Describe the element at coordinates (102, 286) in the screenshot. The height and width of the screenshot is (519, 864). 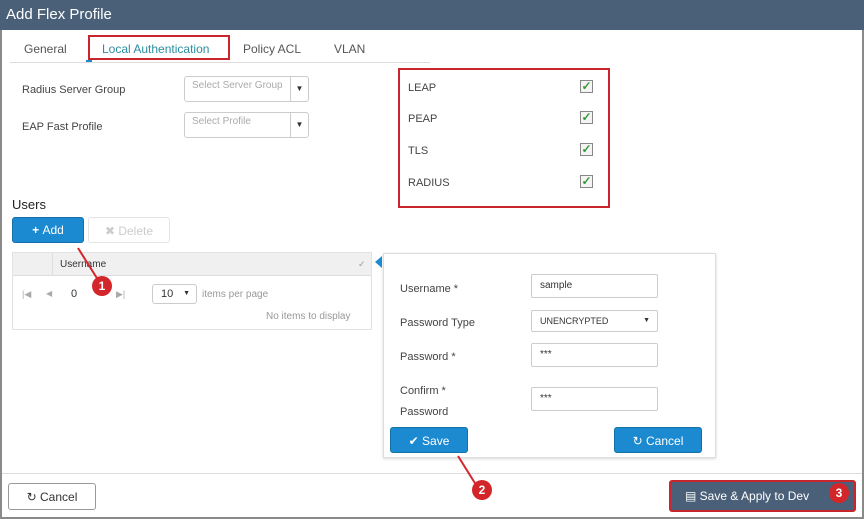
I see `callout-1: 1` at that location.